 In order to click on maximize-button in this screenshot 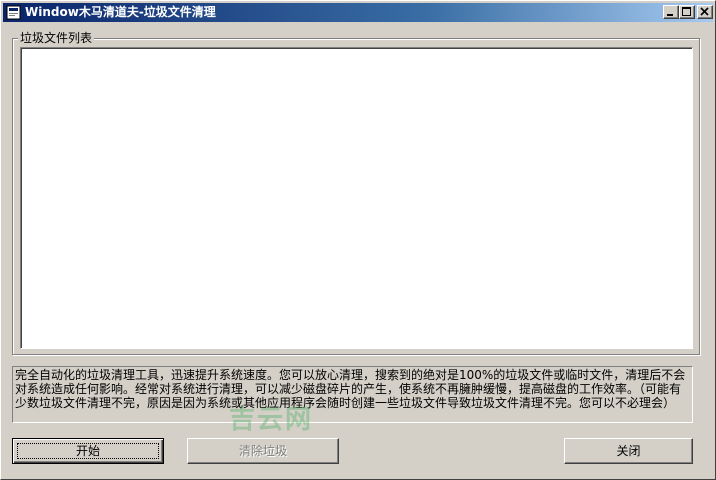, I will do `click(687, 12)`.